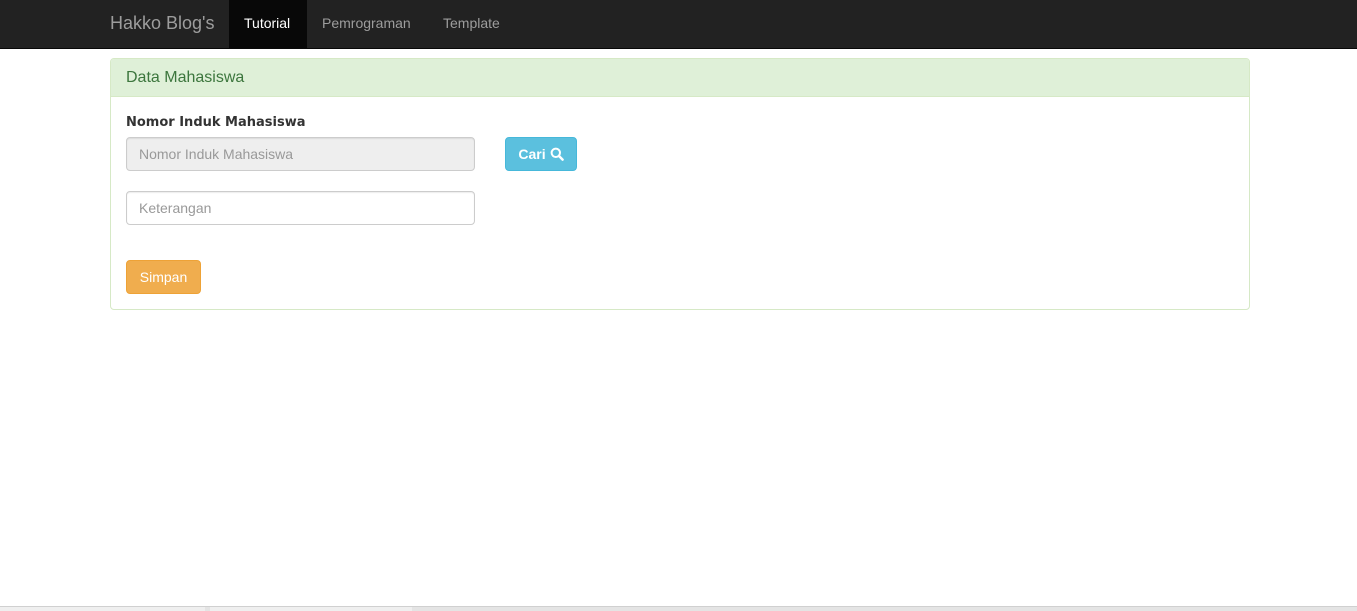 The image size is (1357, 611). What do you see at coordinates (366, 24) in the screenshot?
I see `nav-item-pemrograman: Pemrograman` at bounding box center [366, 24].